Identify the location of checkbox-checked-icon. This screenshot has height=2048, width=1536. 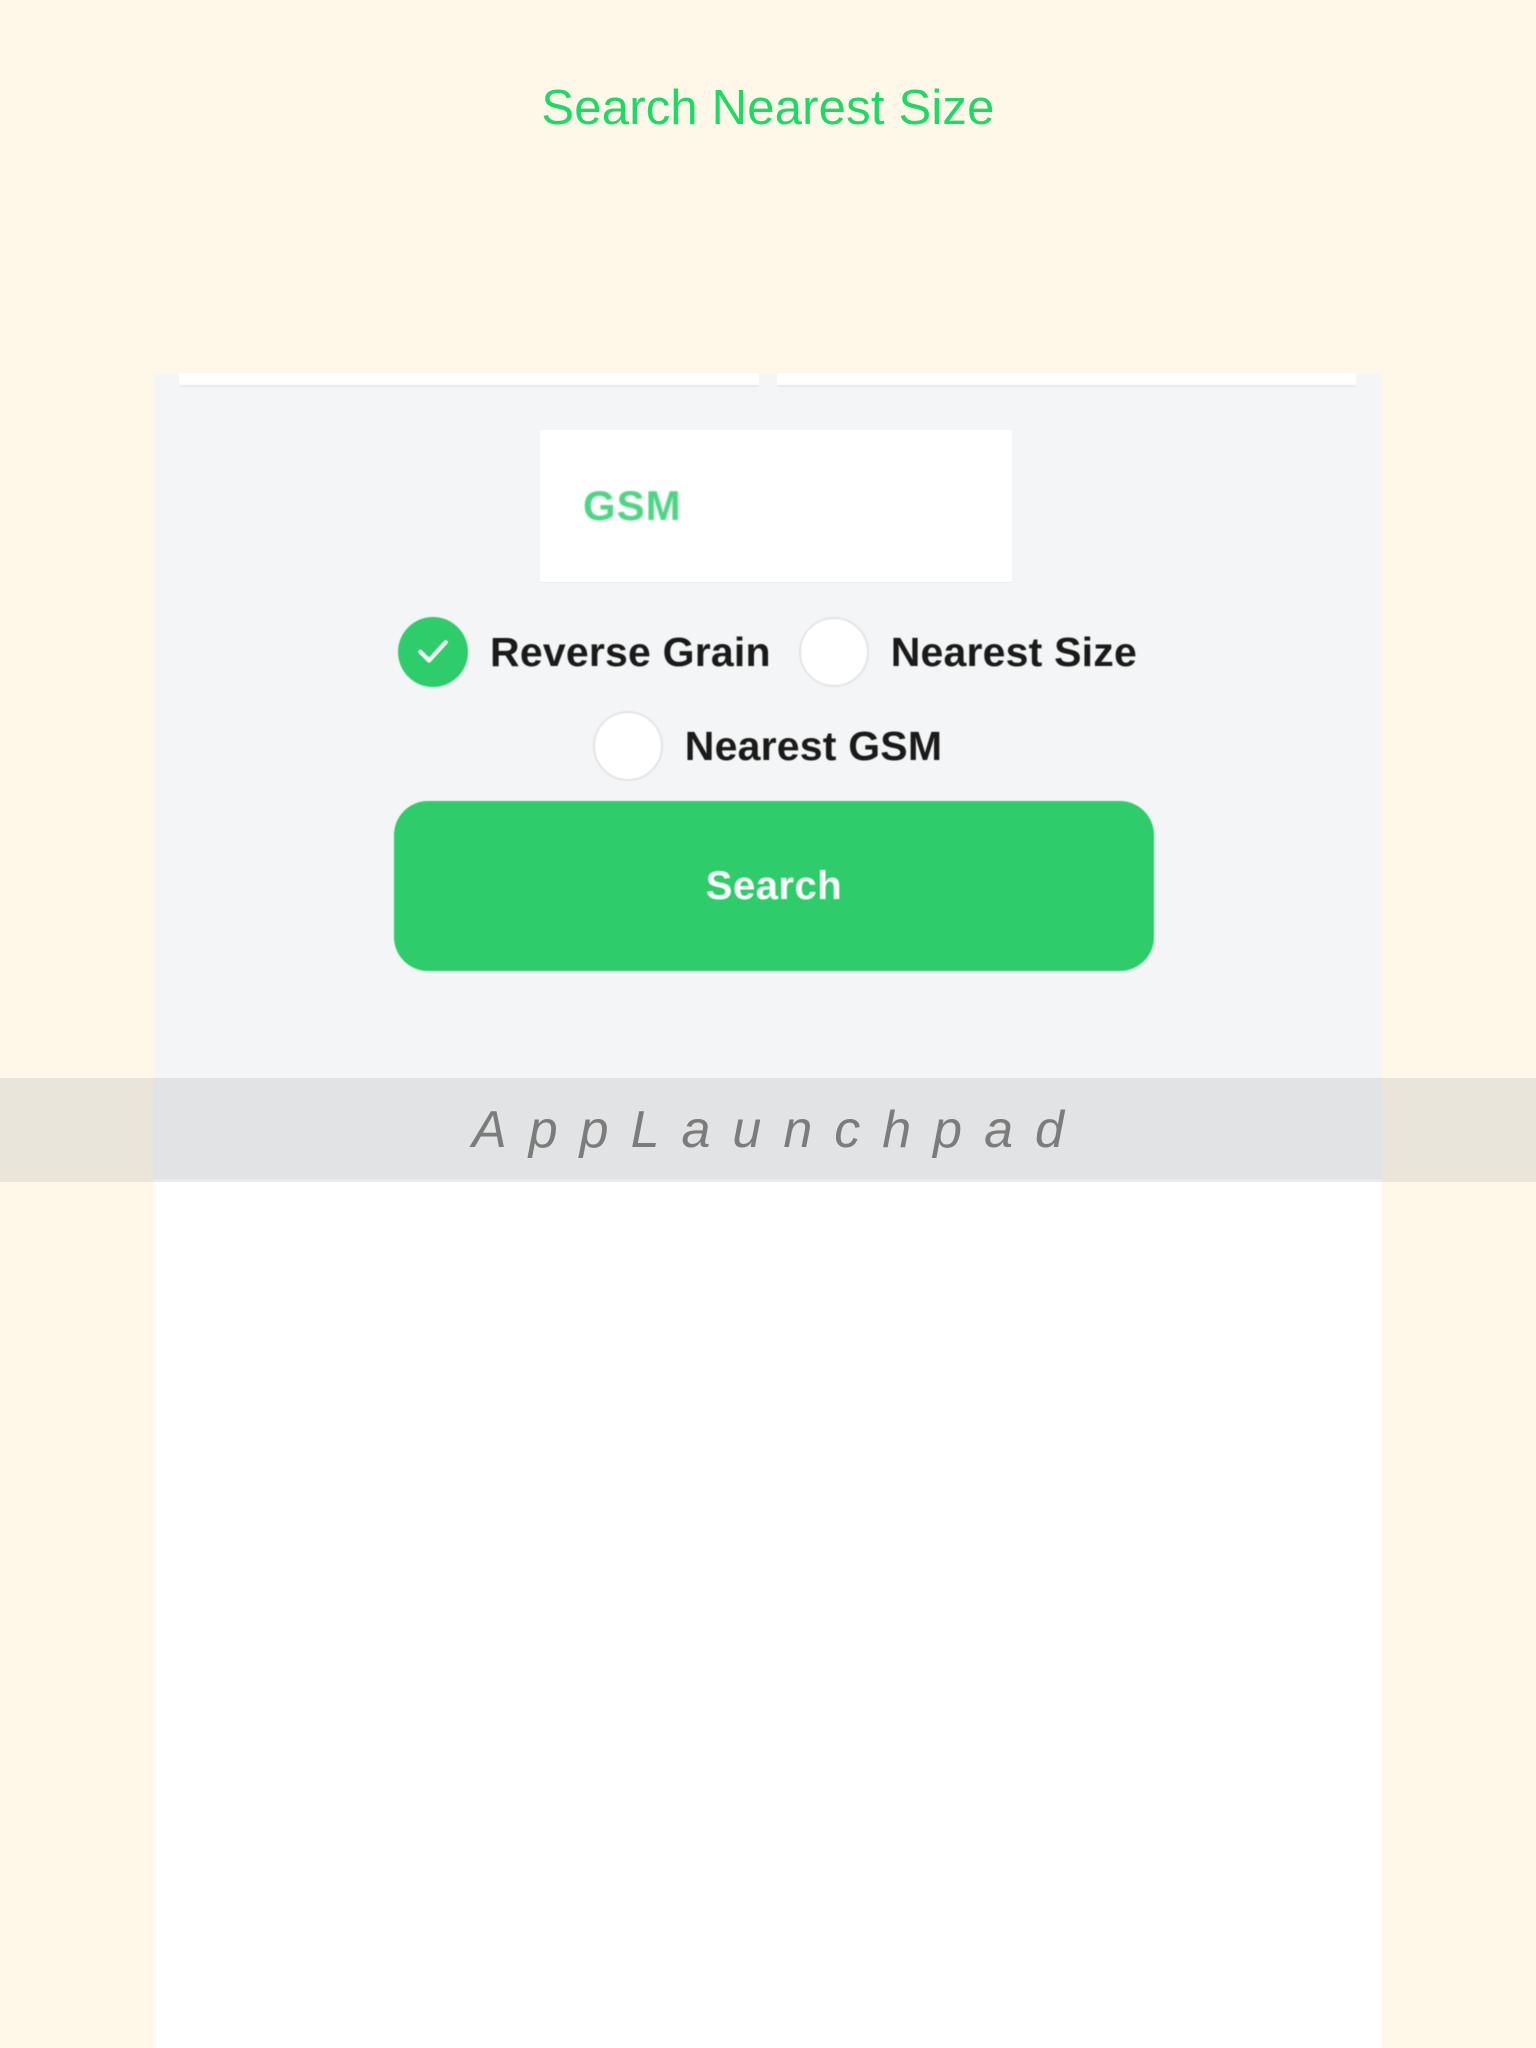
(433, 652).